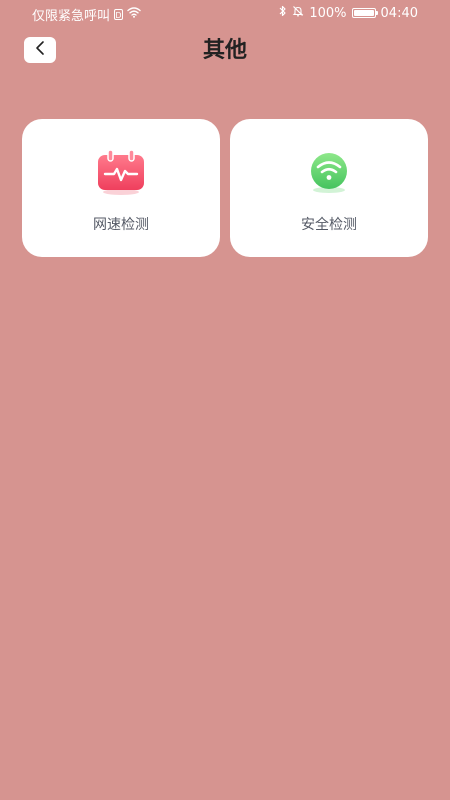 This screenshot has height=800, width=450. I want to click on security-check-card: 安全检测, so click(329, 188).